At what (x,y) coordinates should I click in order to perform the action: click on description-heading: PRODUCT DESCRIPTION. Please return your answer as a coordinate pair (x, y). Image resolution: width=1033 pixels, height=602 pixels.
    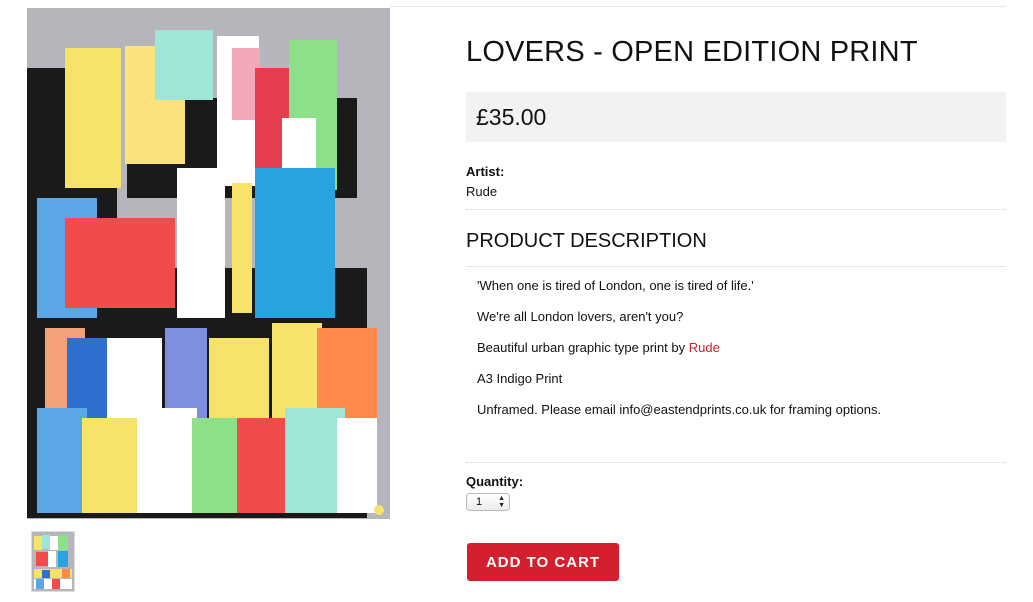
    Looking at the image, I should click on (586, 241).